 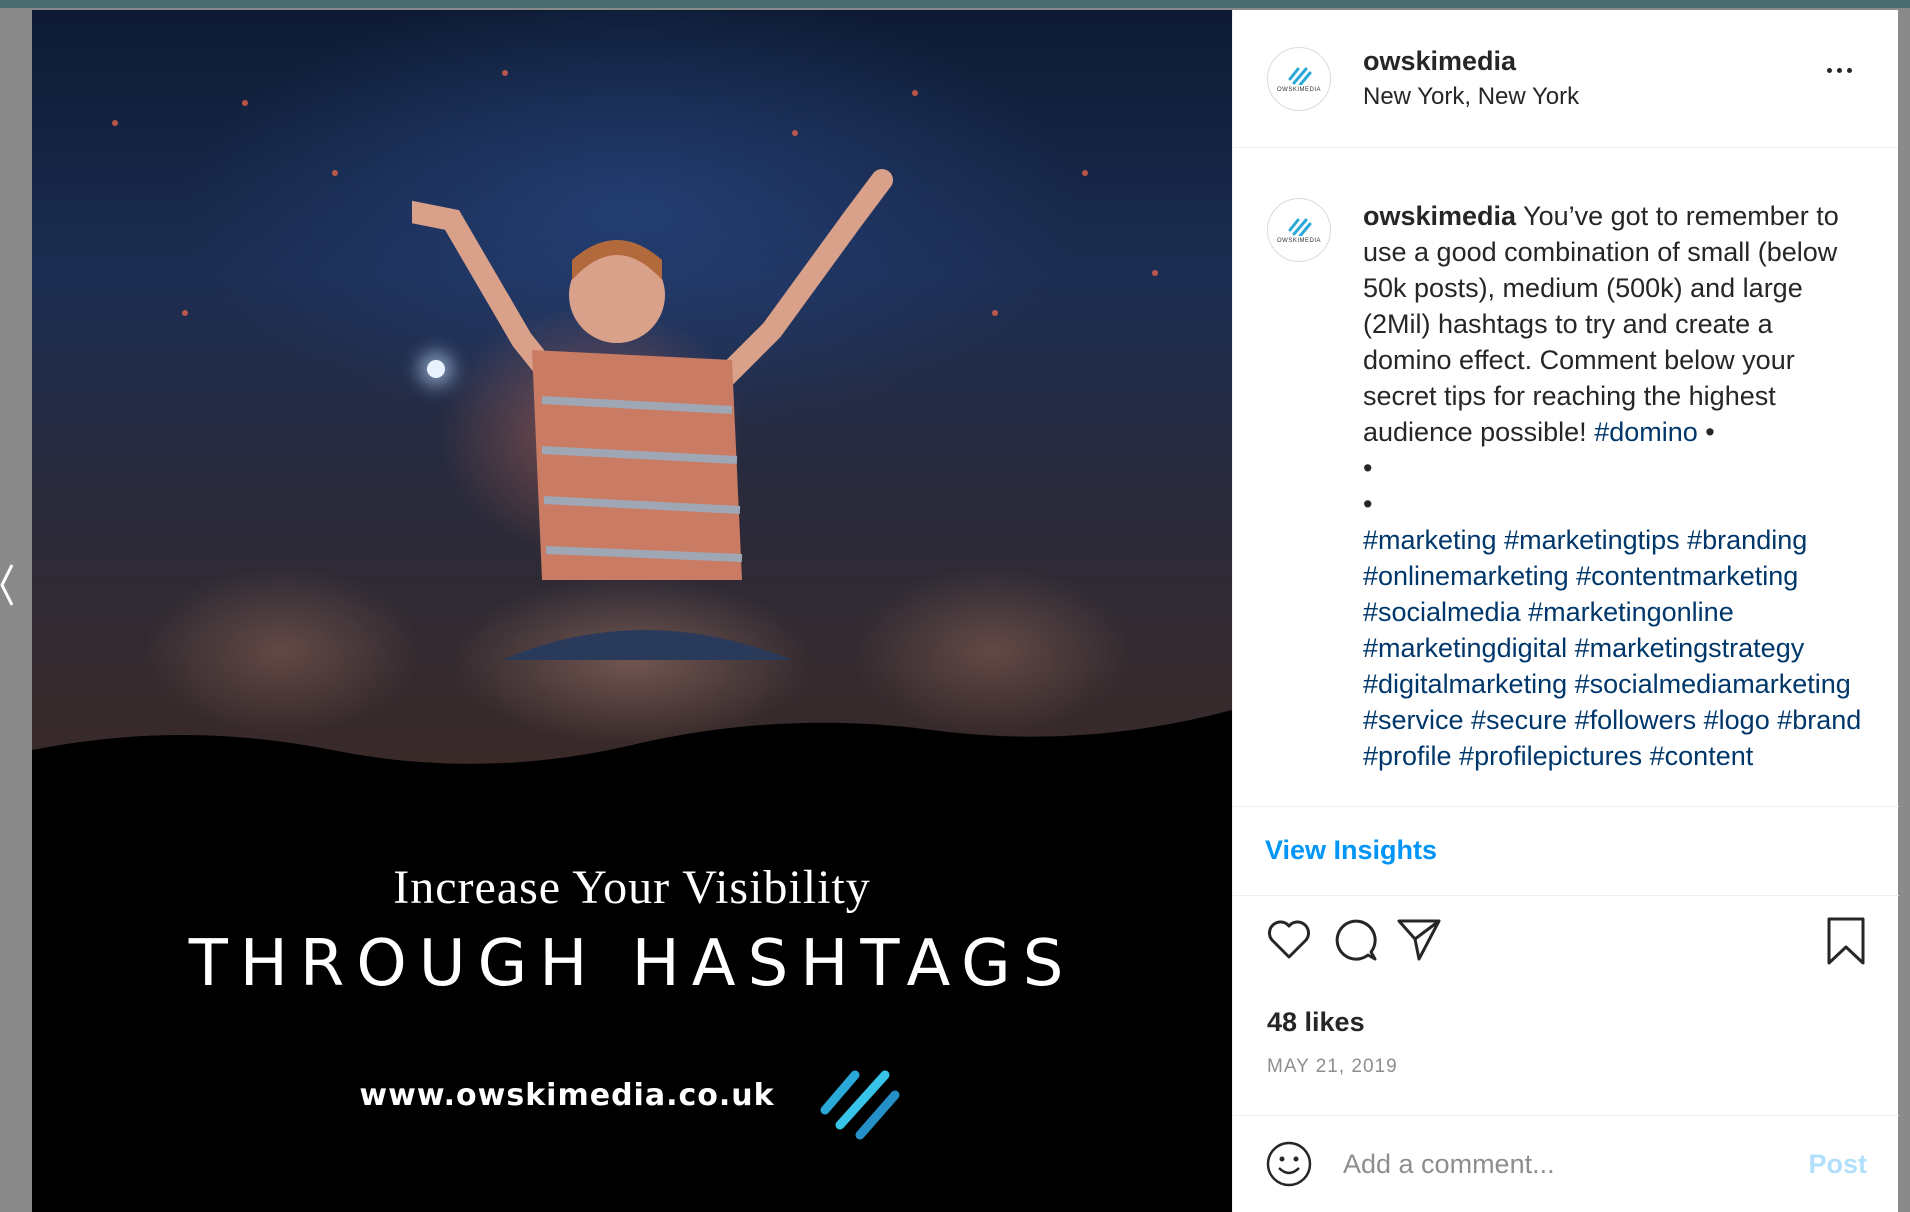 I want to click on heart-icon, so click(x=1289, y=939).